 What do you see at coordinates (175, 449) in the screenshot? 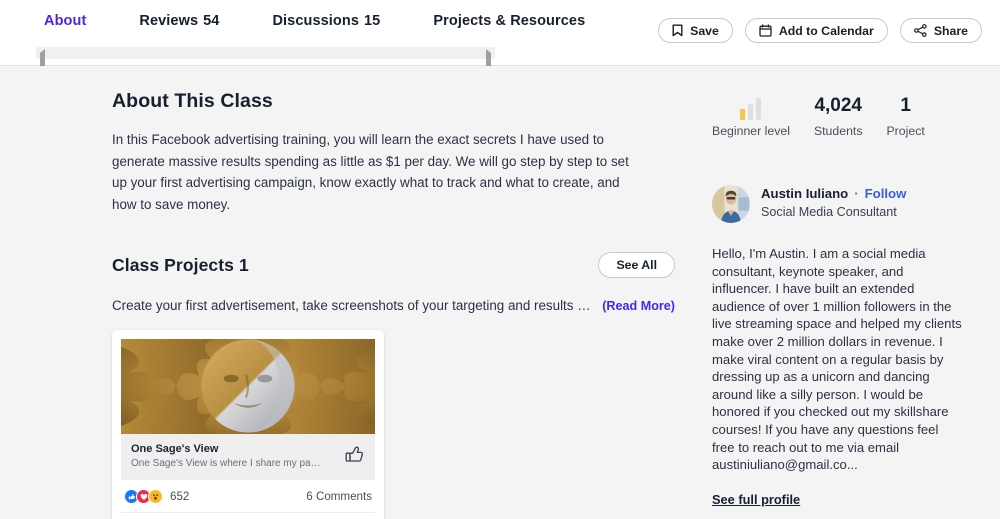
I see `link-preview-title: One Sage's View` at bounding box center [175, 449].